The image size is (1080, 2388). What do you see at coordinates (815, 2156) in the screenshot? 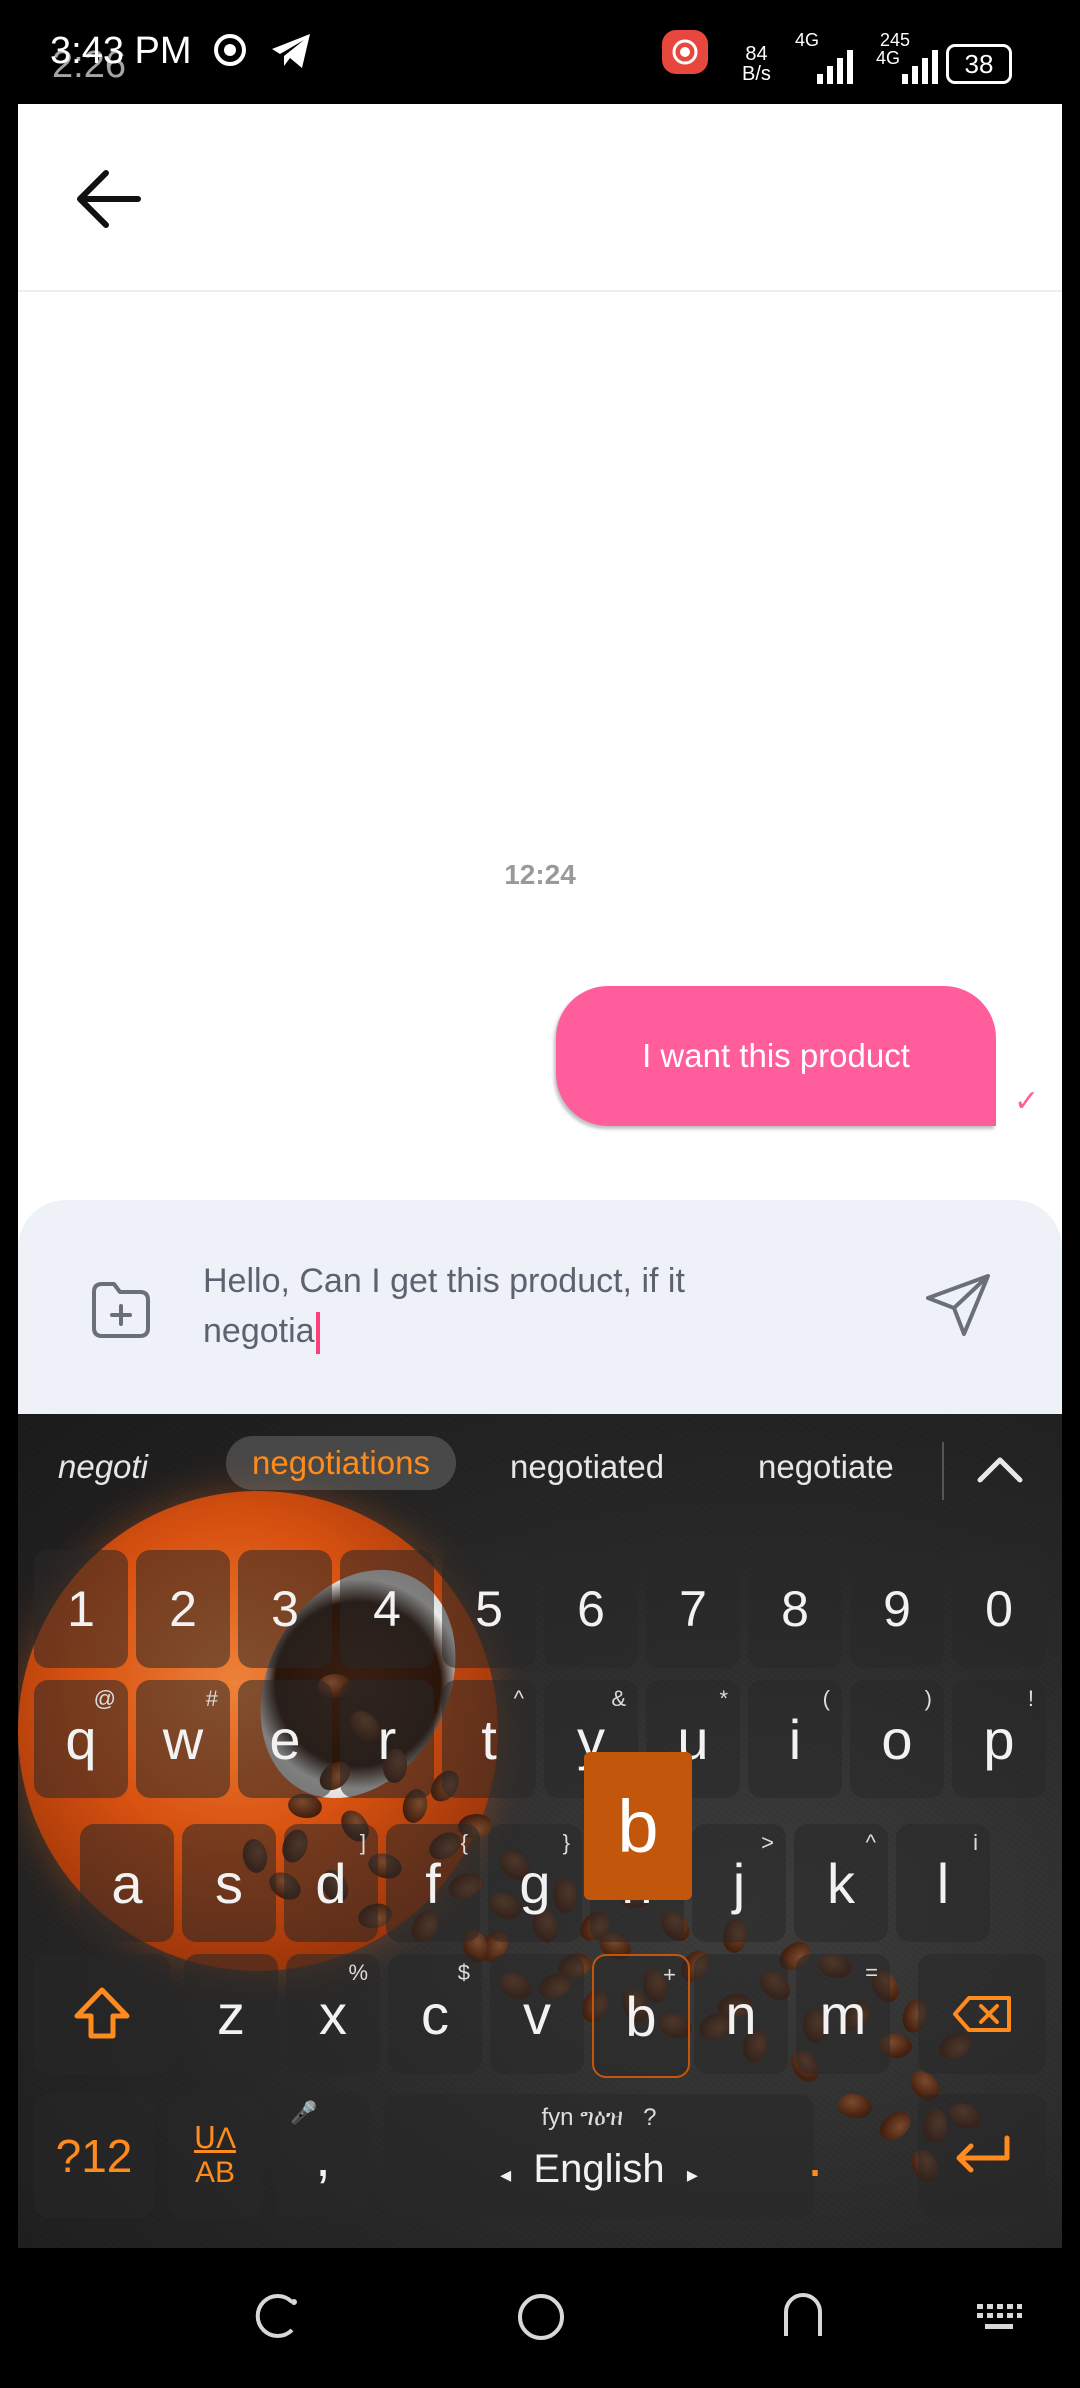
I see `period-key: .` at bounding box center [815, 2156].